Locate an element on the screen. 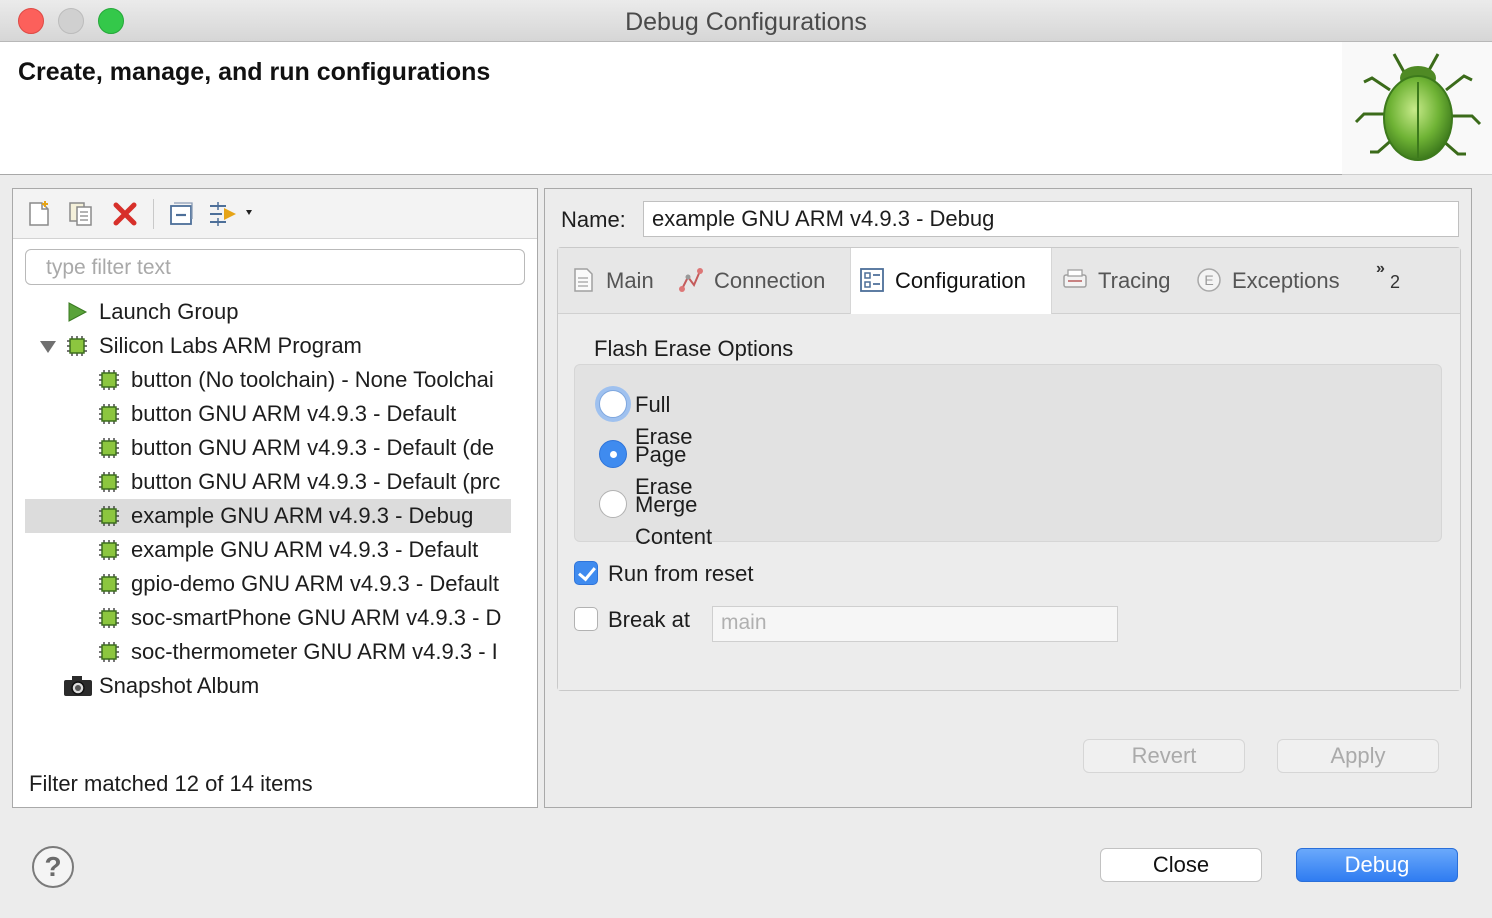  merge-content-label: Merge Content is located at coordinates (674, 520).